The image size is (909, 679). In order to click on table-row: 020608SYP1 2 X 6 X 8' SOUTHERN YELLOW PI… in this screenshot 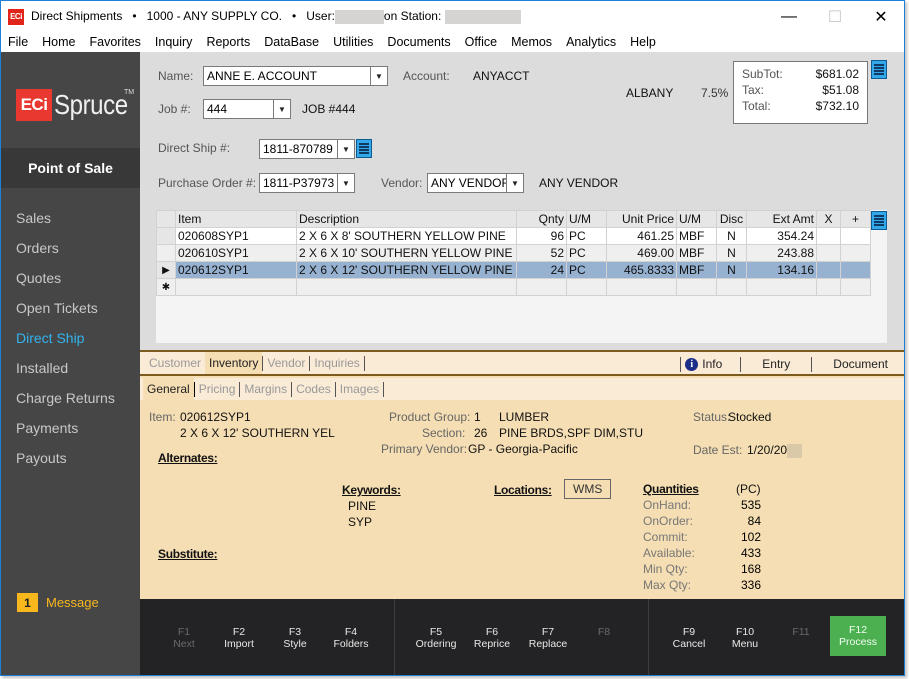, I will do `click(513, 236)`.